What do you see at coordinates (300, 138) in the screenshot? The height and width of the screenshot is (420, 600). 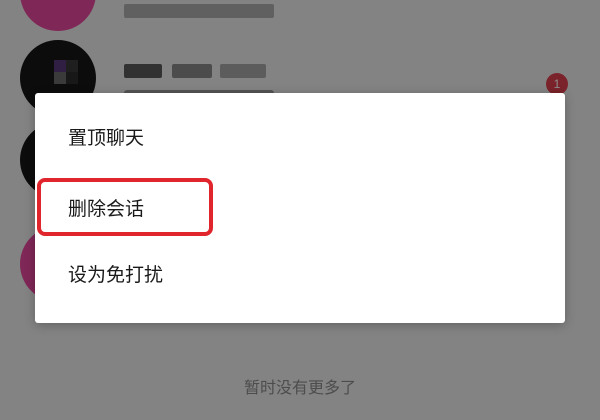 I see `menu-item-pin-chat: 置顶聊天` at bounding box center [300, 138].